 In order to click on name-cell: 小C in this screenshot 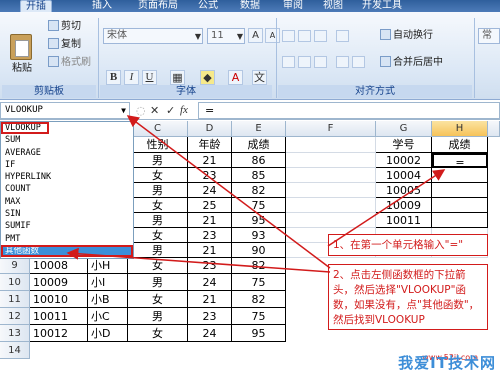, I will do `click(108, 316)`.